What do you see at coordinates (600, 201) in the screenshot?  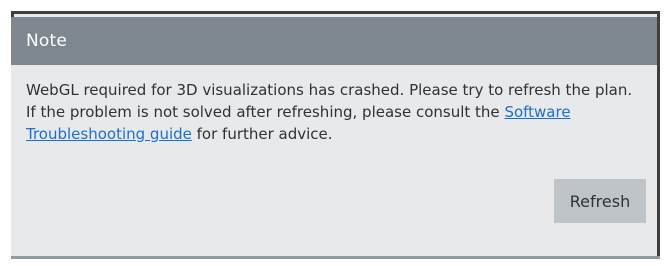 I see `refresh-button: Refresh` at bounding box center [600, 201].